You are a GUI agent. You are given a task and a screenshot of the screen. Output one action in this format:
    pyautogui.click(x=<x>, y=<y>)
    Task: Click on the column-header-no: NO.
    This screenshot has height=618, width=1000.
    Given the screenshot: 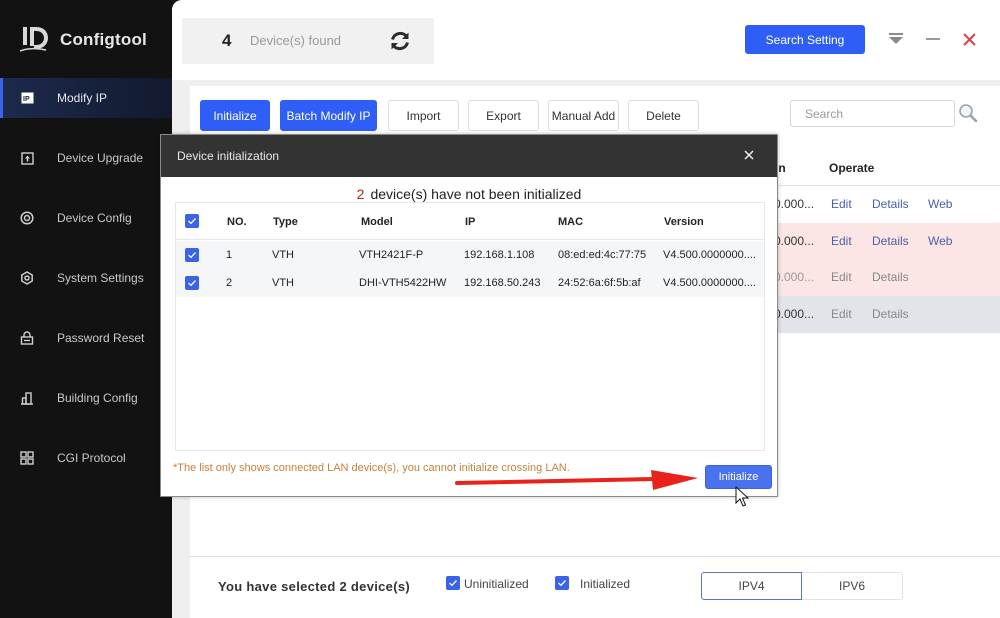 What is the action you would take?
    pyautogui.click(x=237, y=222)
    